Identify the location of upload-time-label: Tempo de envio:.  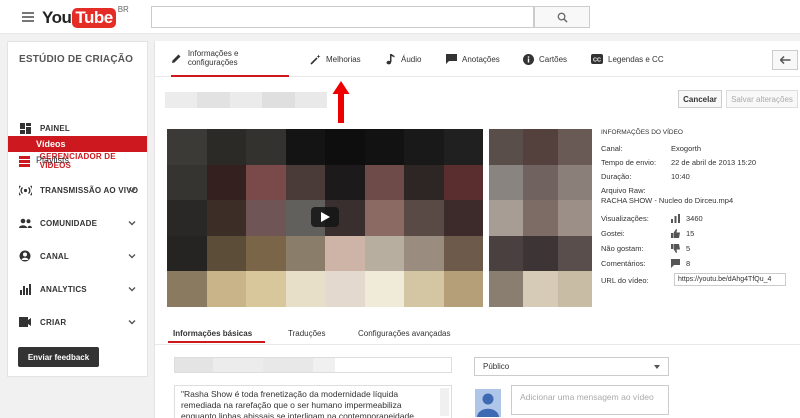
(629, 162).